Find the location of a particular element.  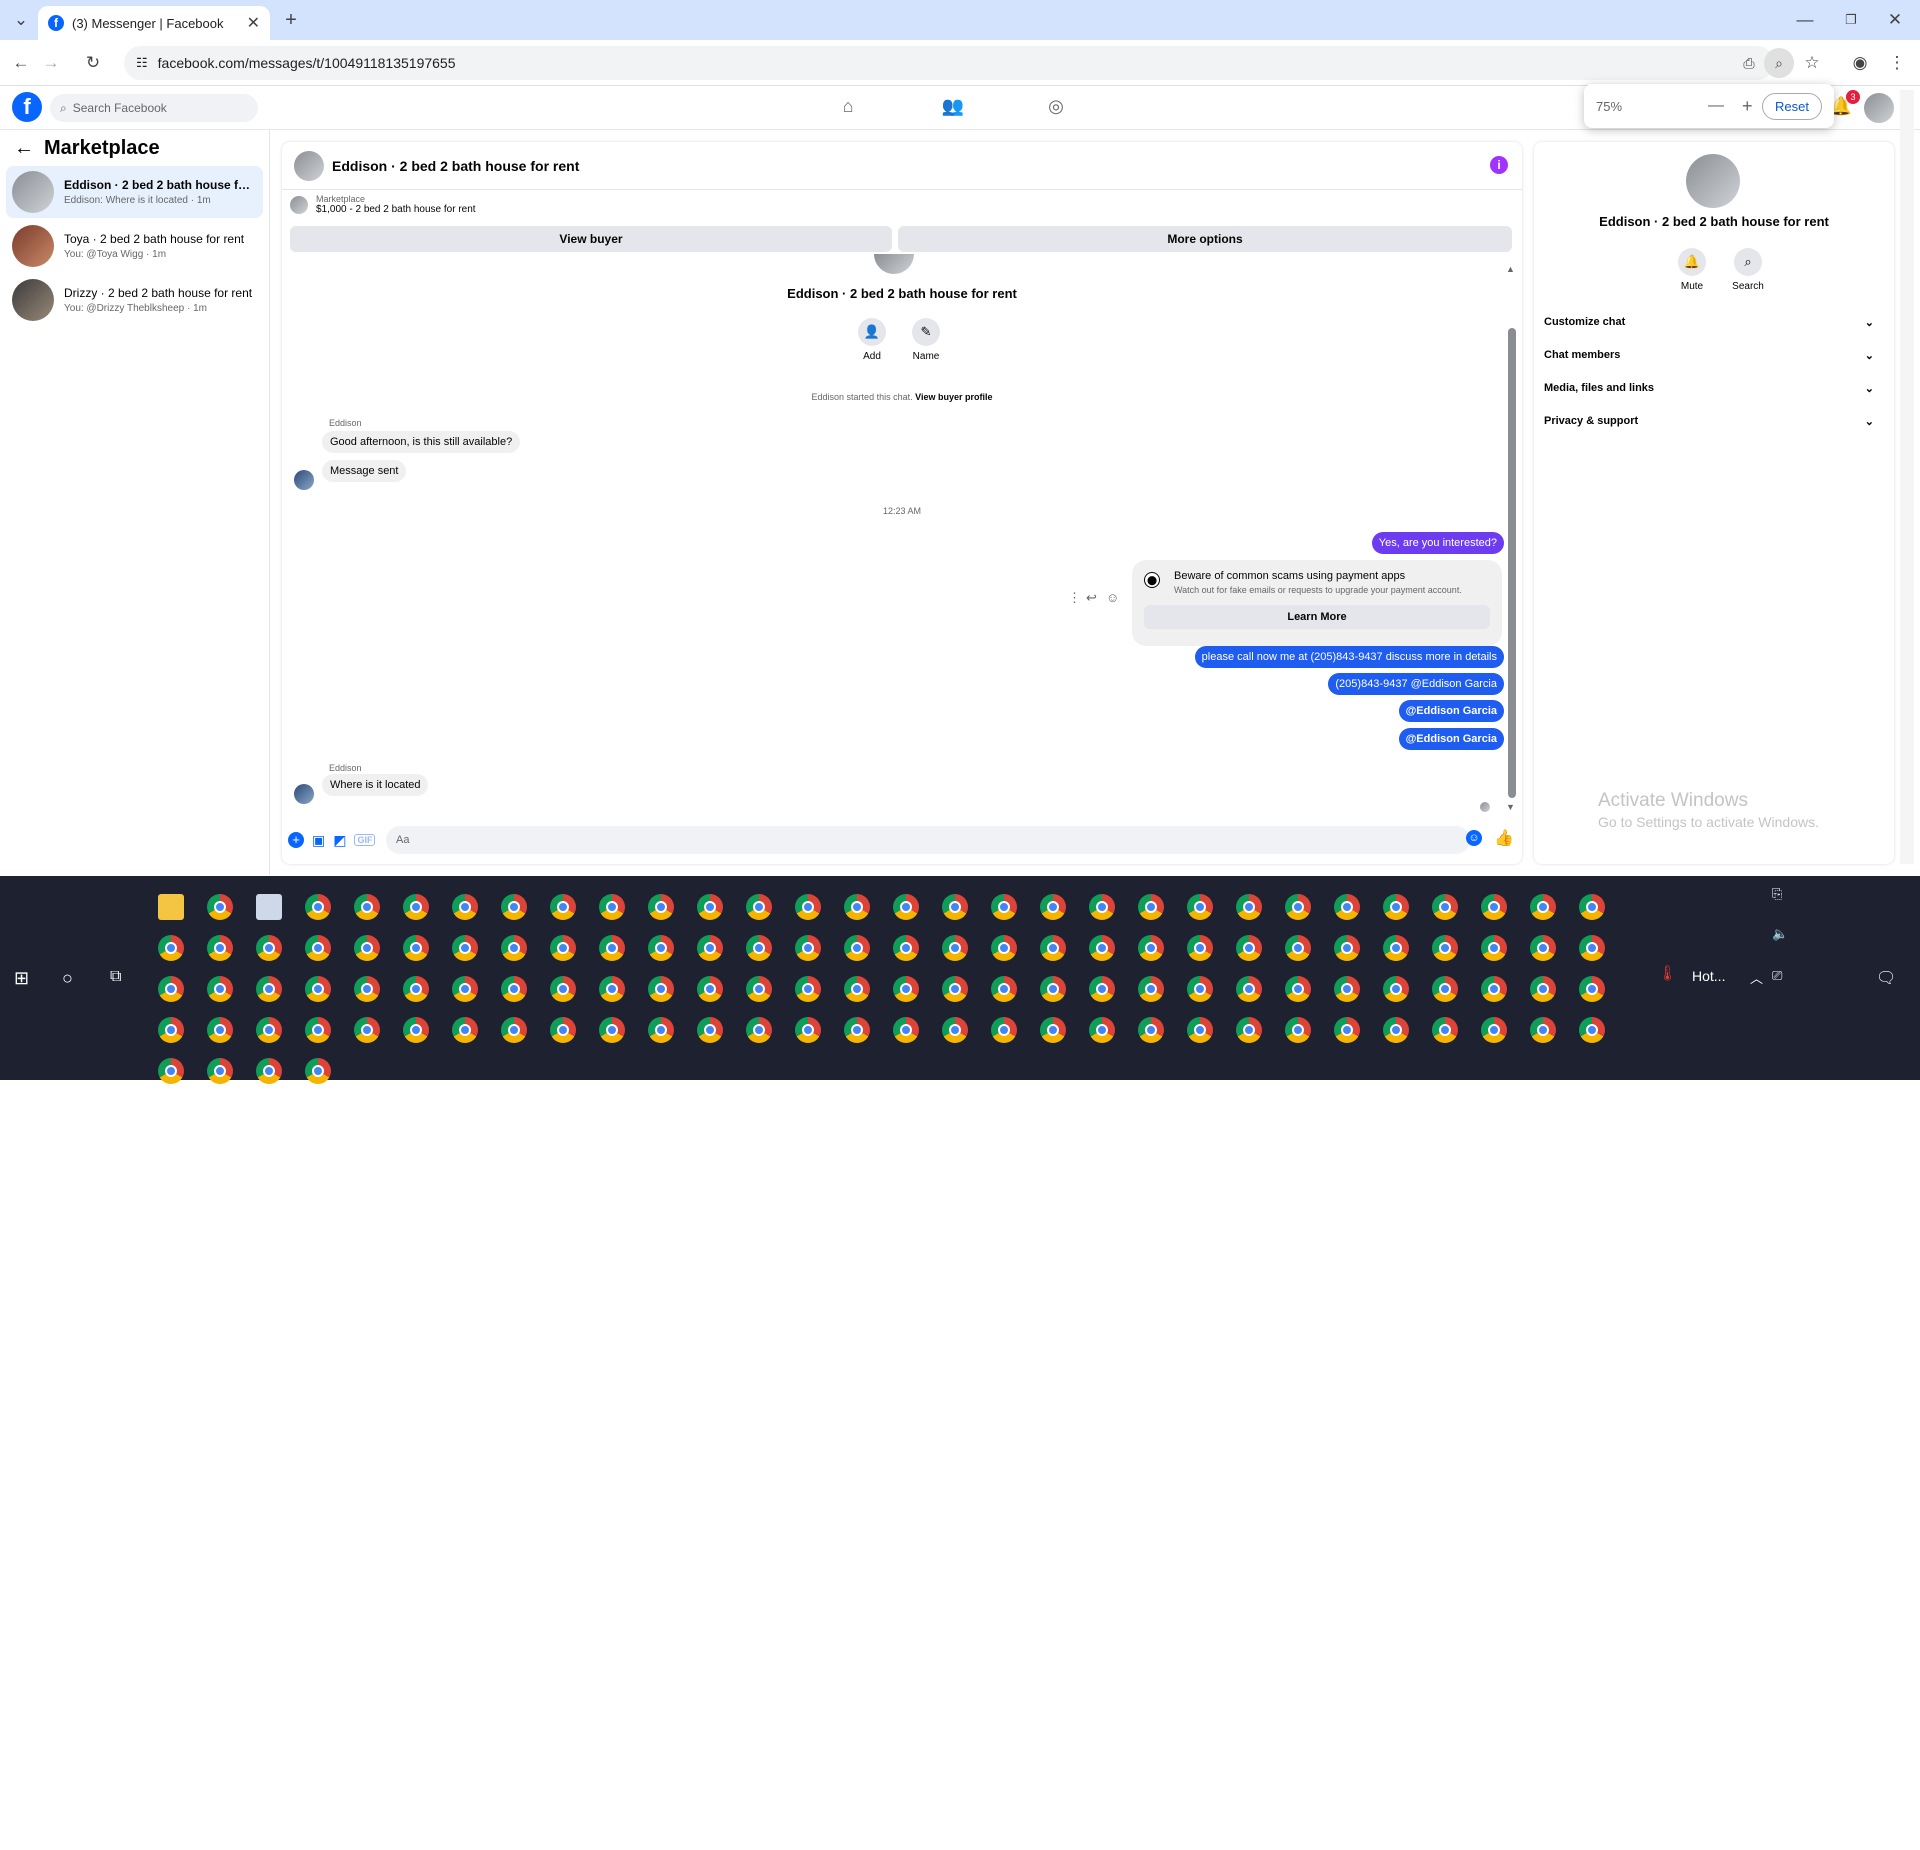

groups-icon: ◎ is located at coordinates (1056, 108).